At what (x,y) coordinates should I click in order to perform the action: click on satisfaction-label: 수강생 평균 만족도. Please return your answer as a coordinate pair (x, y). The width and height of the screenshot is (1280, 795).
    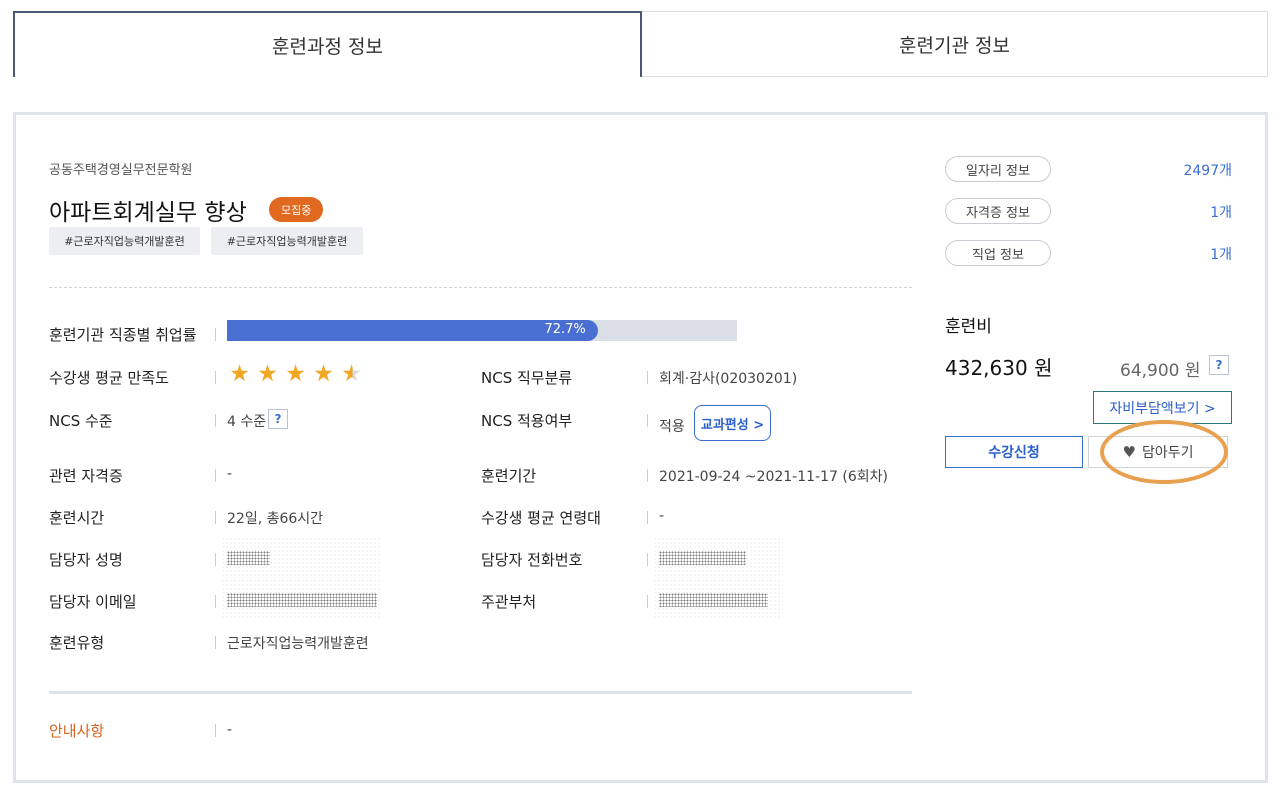
    Looking at the image, I should click on (109, 378).